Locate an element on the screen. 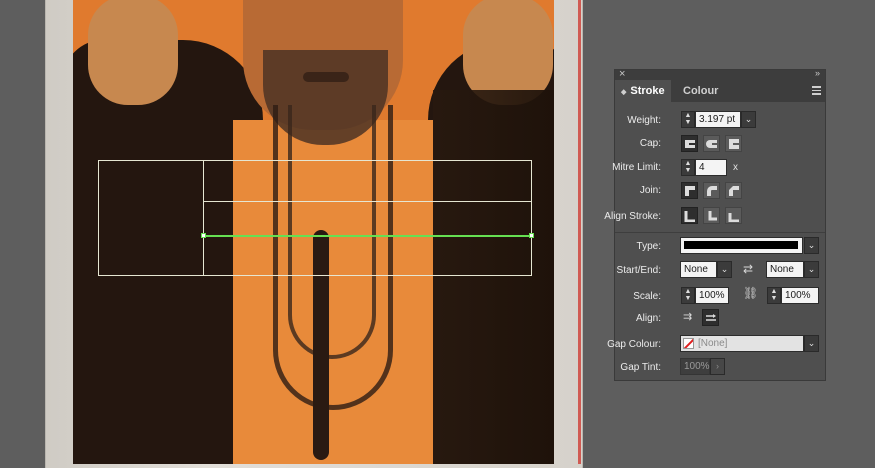 This screenshot has width=875, height=468. tab-label: Stroke is located at coordinates (647, 91).